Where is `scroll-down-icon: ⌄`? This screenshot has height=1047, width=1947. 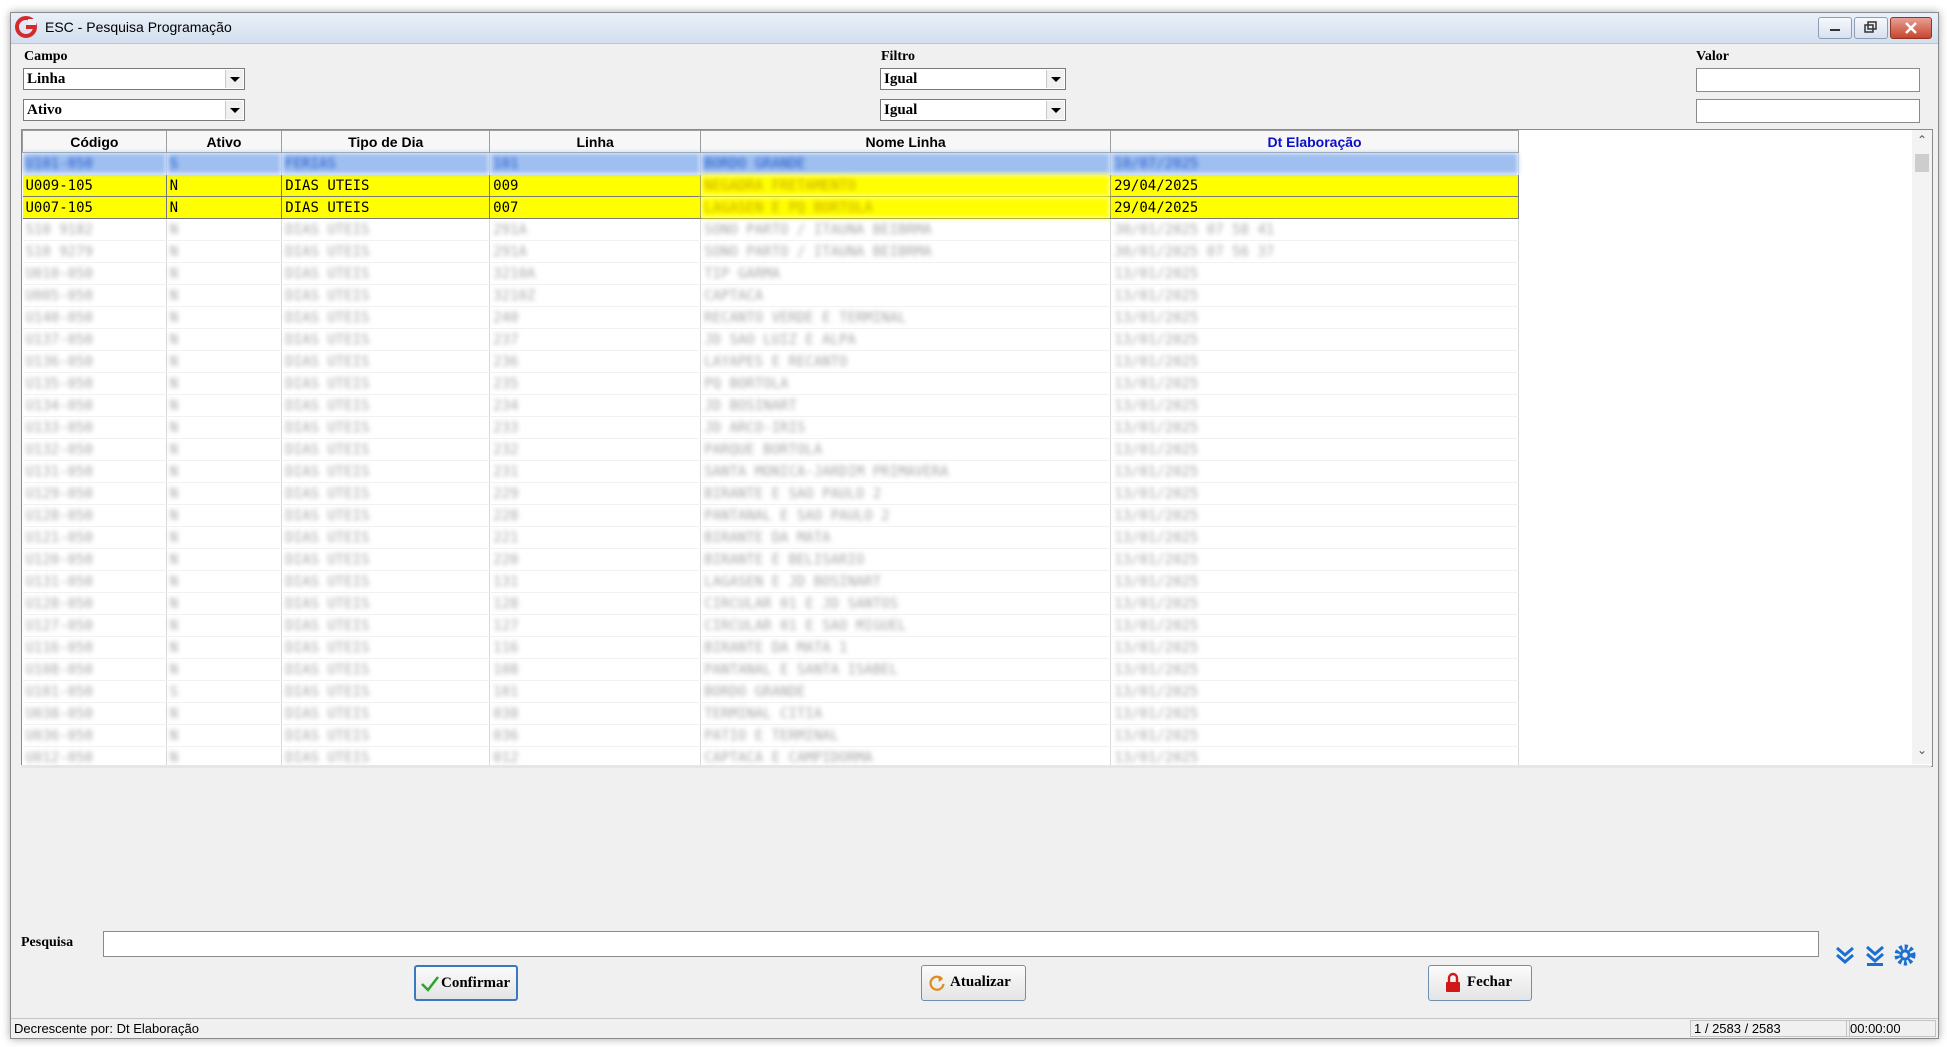
scroll-down-icon: ⌄ is located at coordinates (1922, 750).